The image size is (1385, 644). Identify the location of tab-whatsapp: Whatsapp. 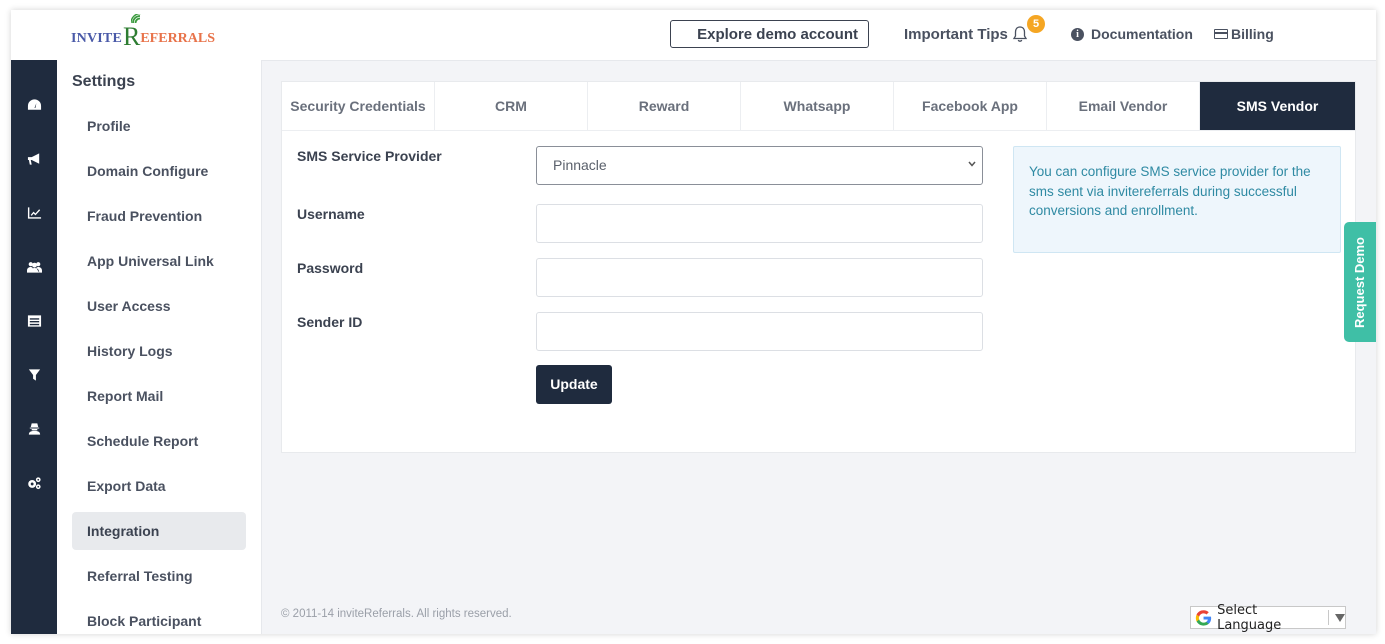
(817, 106).